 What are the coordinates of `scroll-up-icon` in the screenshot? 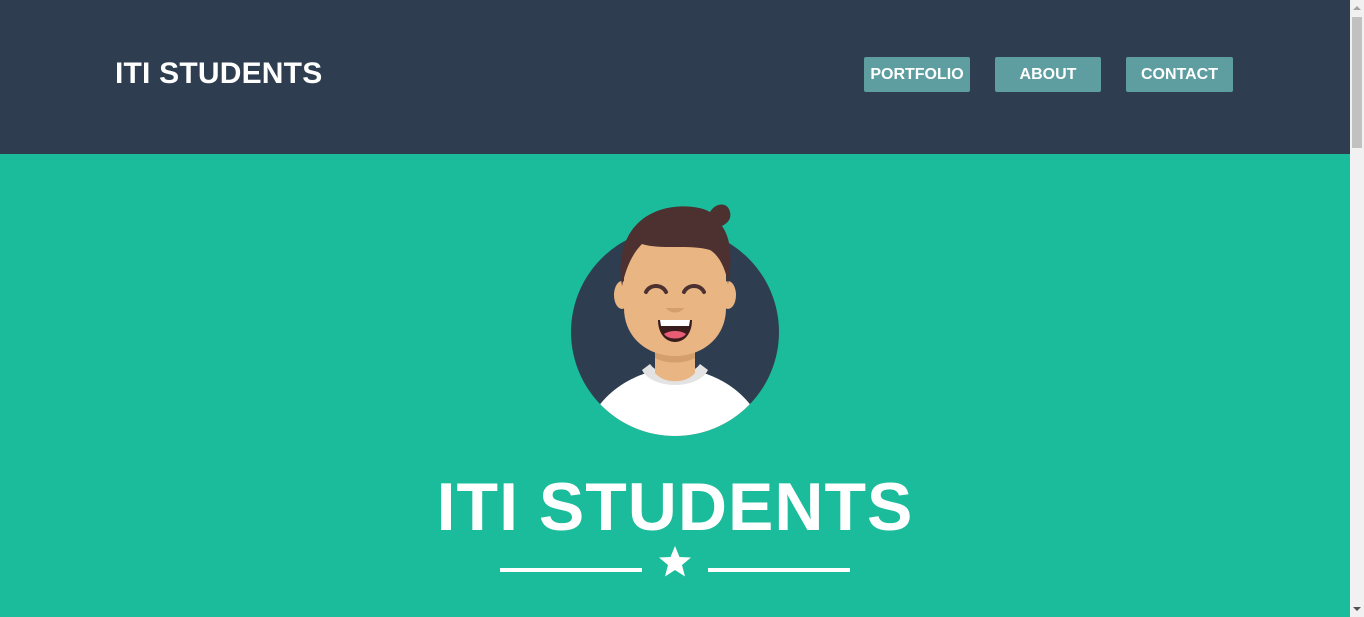 It's located at (1357, 8).